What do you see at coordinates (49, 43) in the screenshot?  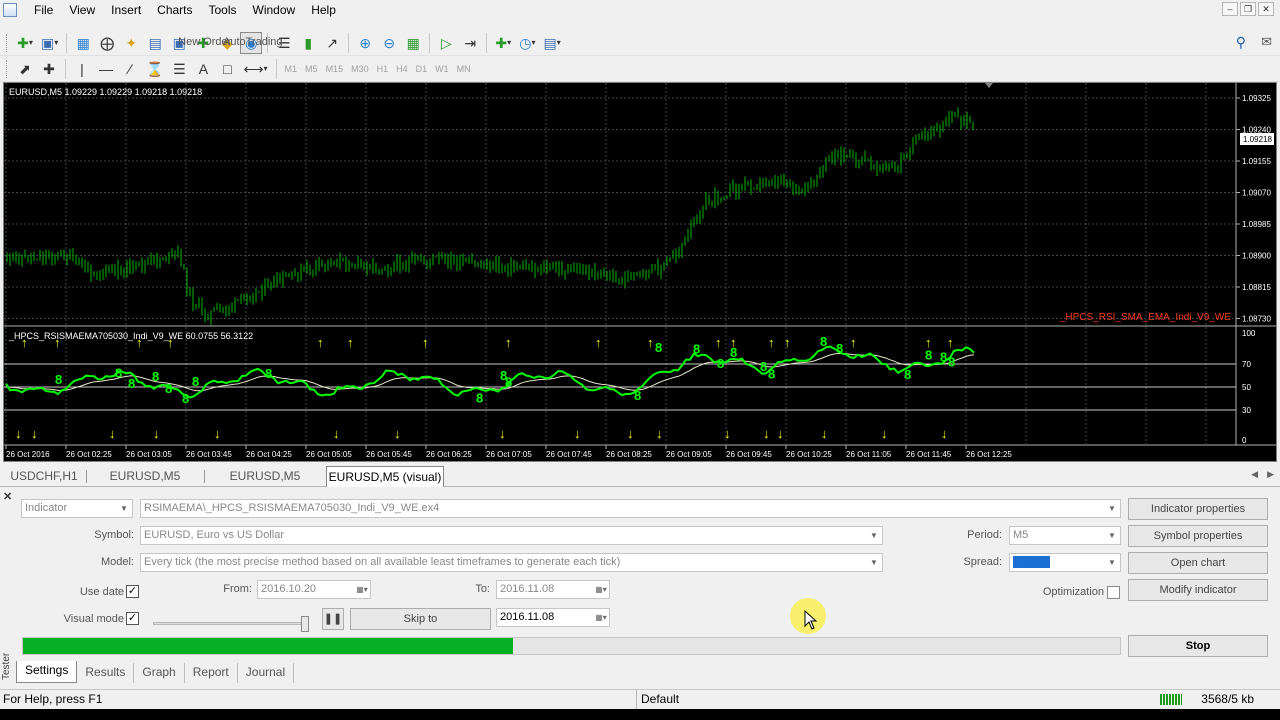 I see `profiles-button: ▣ ▾` at bounding box center [49, 43].